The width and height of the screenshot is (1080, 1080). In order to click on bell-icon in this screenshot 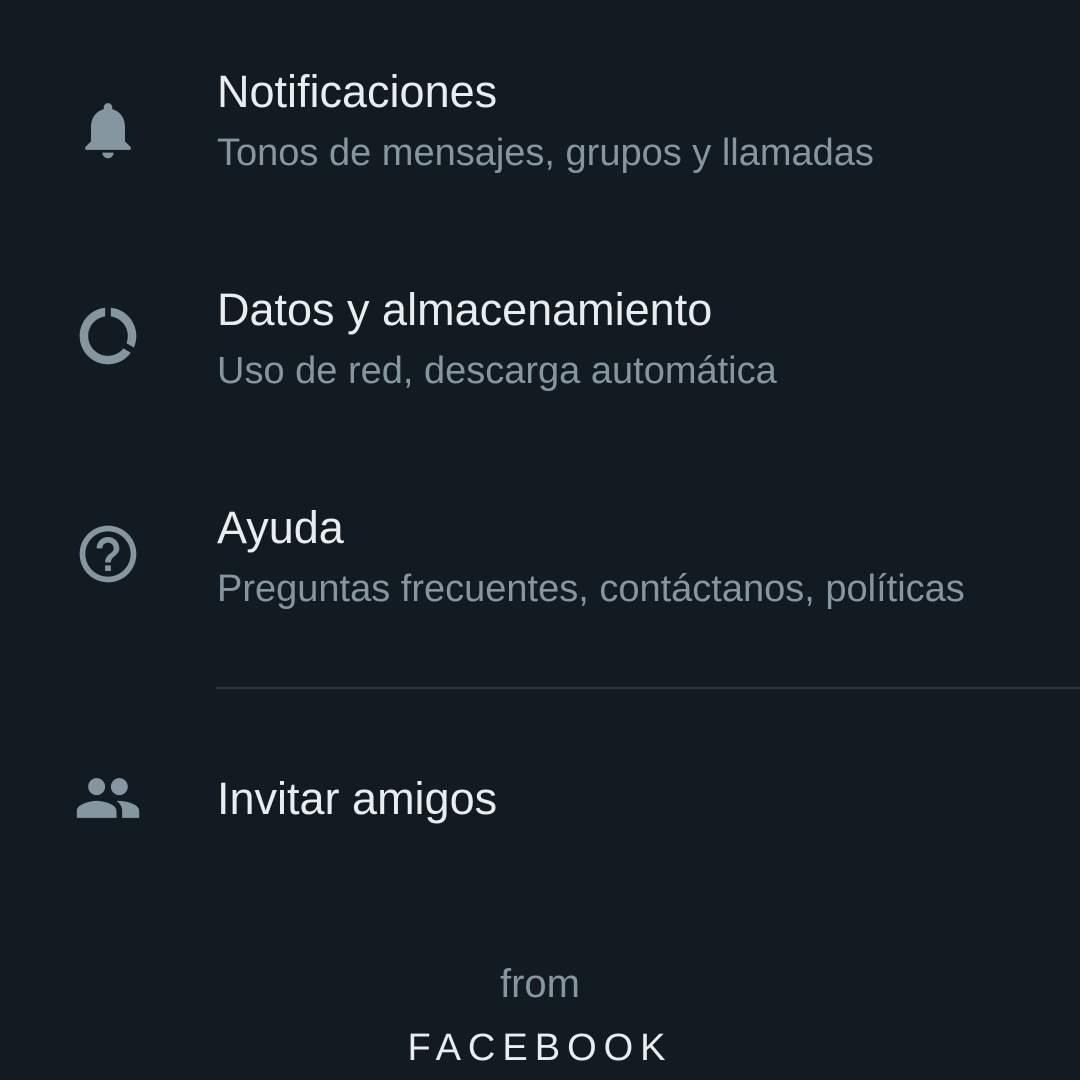, I will do `click(108, 130)`.